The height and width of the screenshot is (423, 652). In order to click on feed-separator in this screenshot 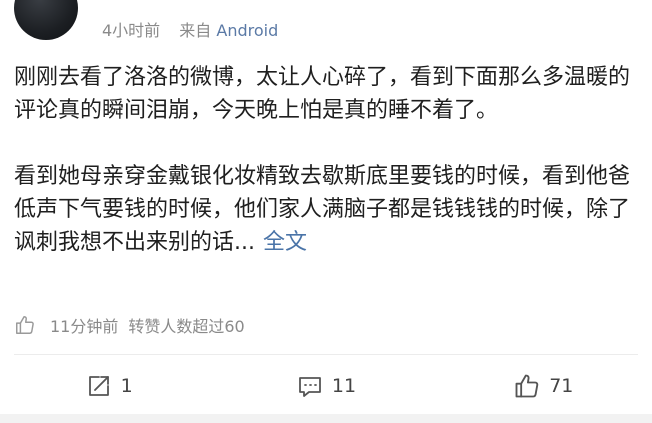, I will do `click(326, 418)`.